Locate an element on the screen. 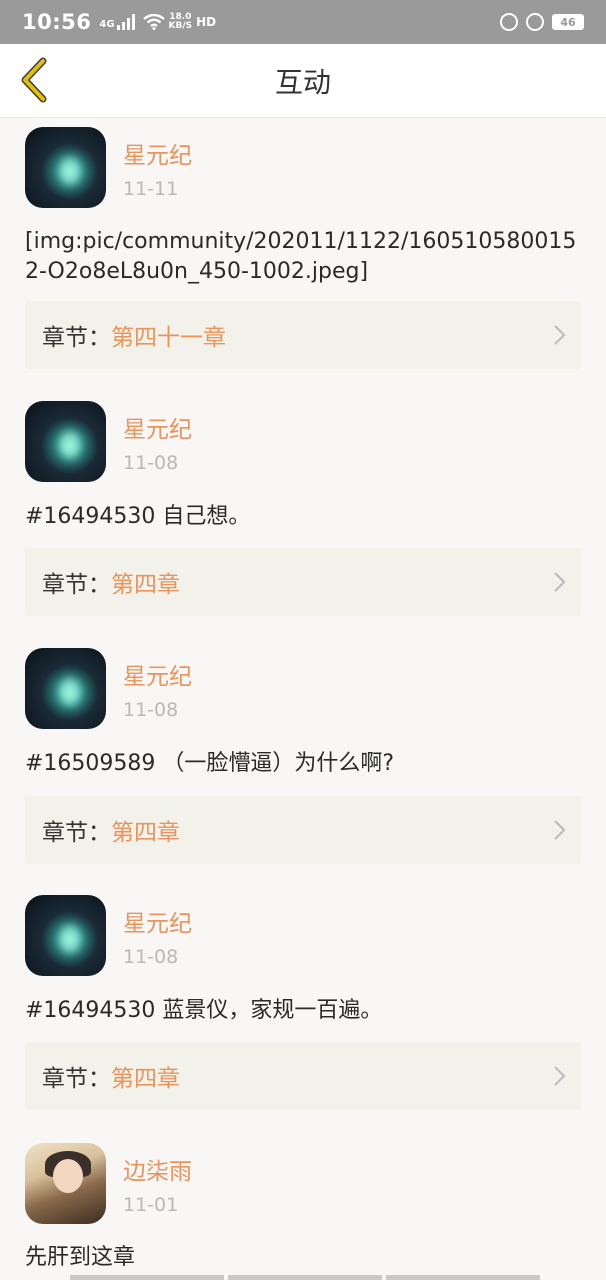 The height and width of the screenshot is (1280, 606). lock-rotation-icon is located at coordinates (509, 22).